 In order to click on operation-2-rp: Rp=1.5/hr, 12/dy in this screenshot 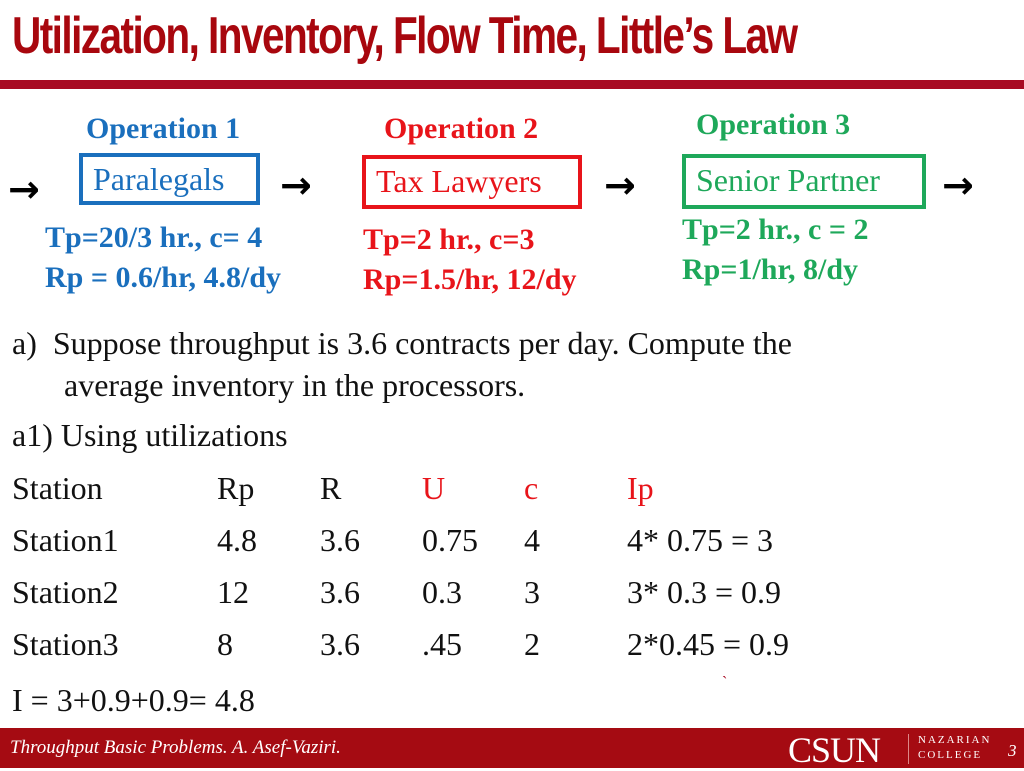, I will do `click(470, 279)`.